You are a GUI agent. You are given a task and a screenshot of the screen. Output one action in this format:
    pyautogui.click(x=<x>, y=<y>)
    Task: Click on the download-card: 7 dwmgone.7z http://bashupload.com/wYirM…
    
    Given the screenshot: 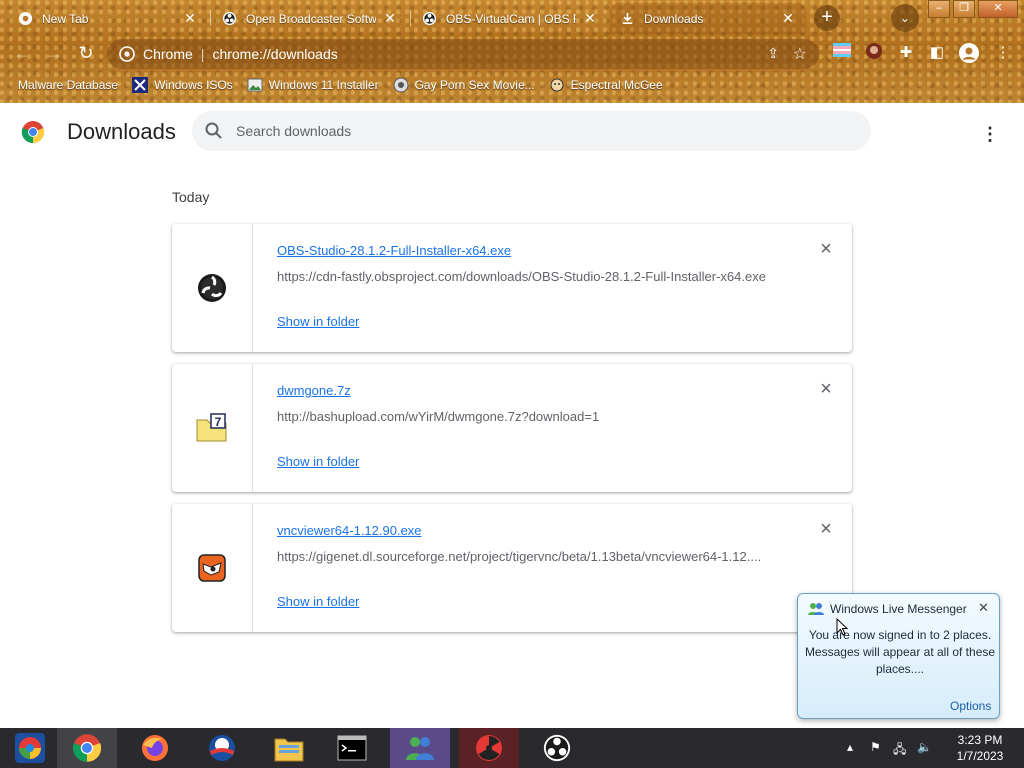 What is the action you would take?
    pyautogui.click(x=512, y=428)
    